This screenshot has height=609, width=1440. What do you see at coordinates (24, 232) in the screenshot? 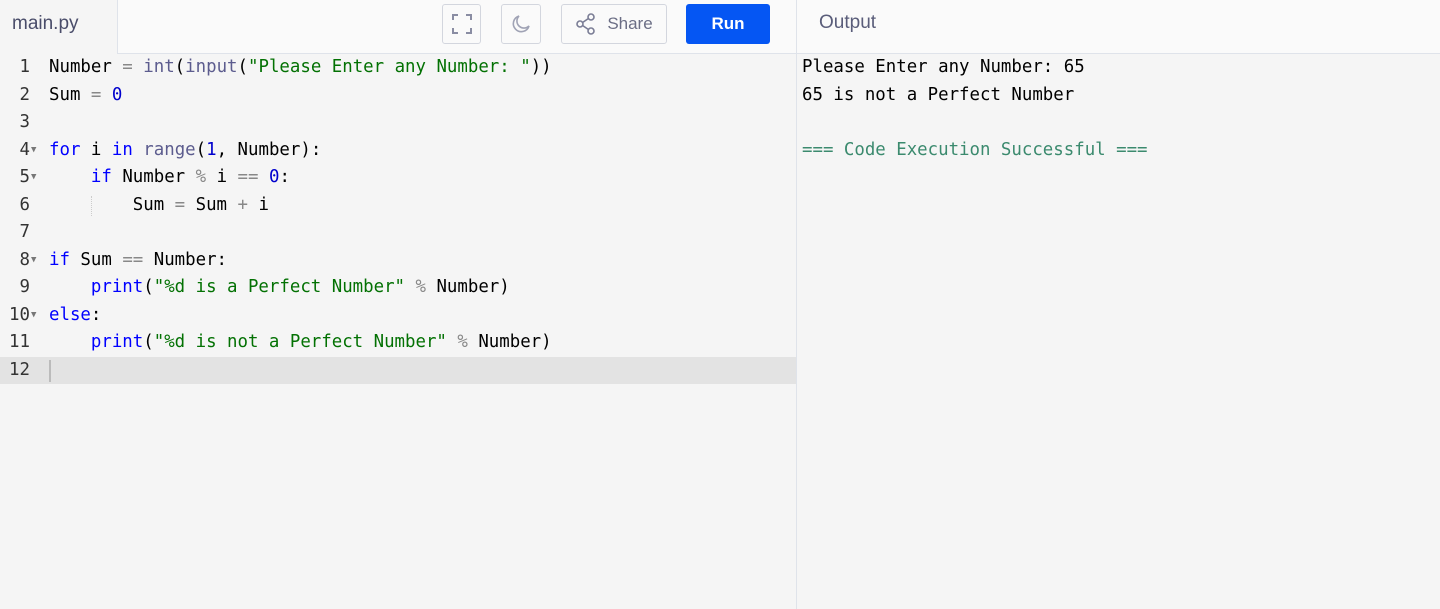
I see `line-number: 7` at bounding box center [24, 232].